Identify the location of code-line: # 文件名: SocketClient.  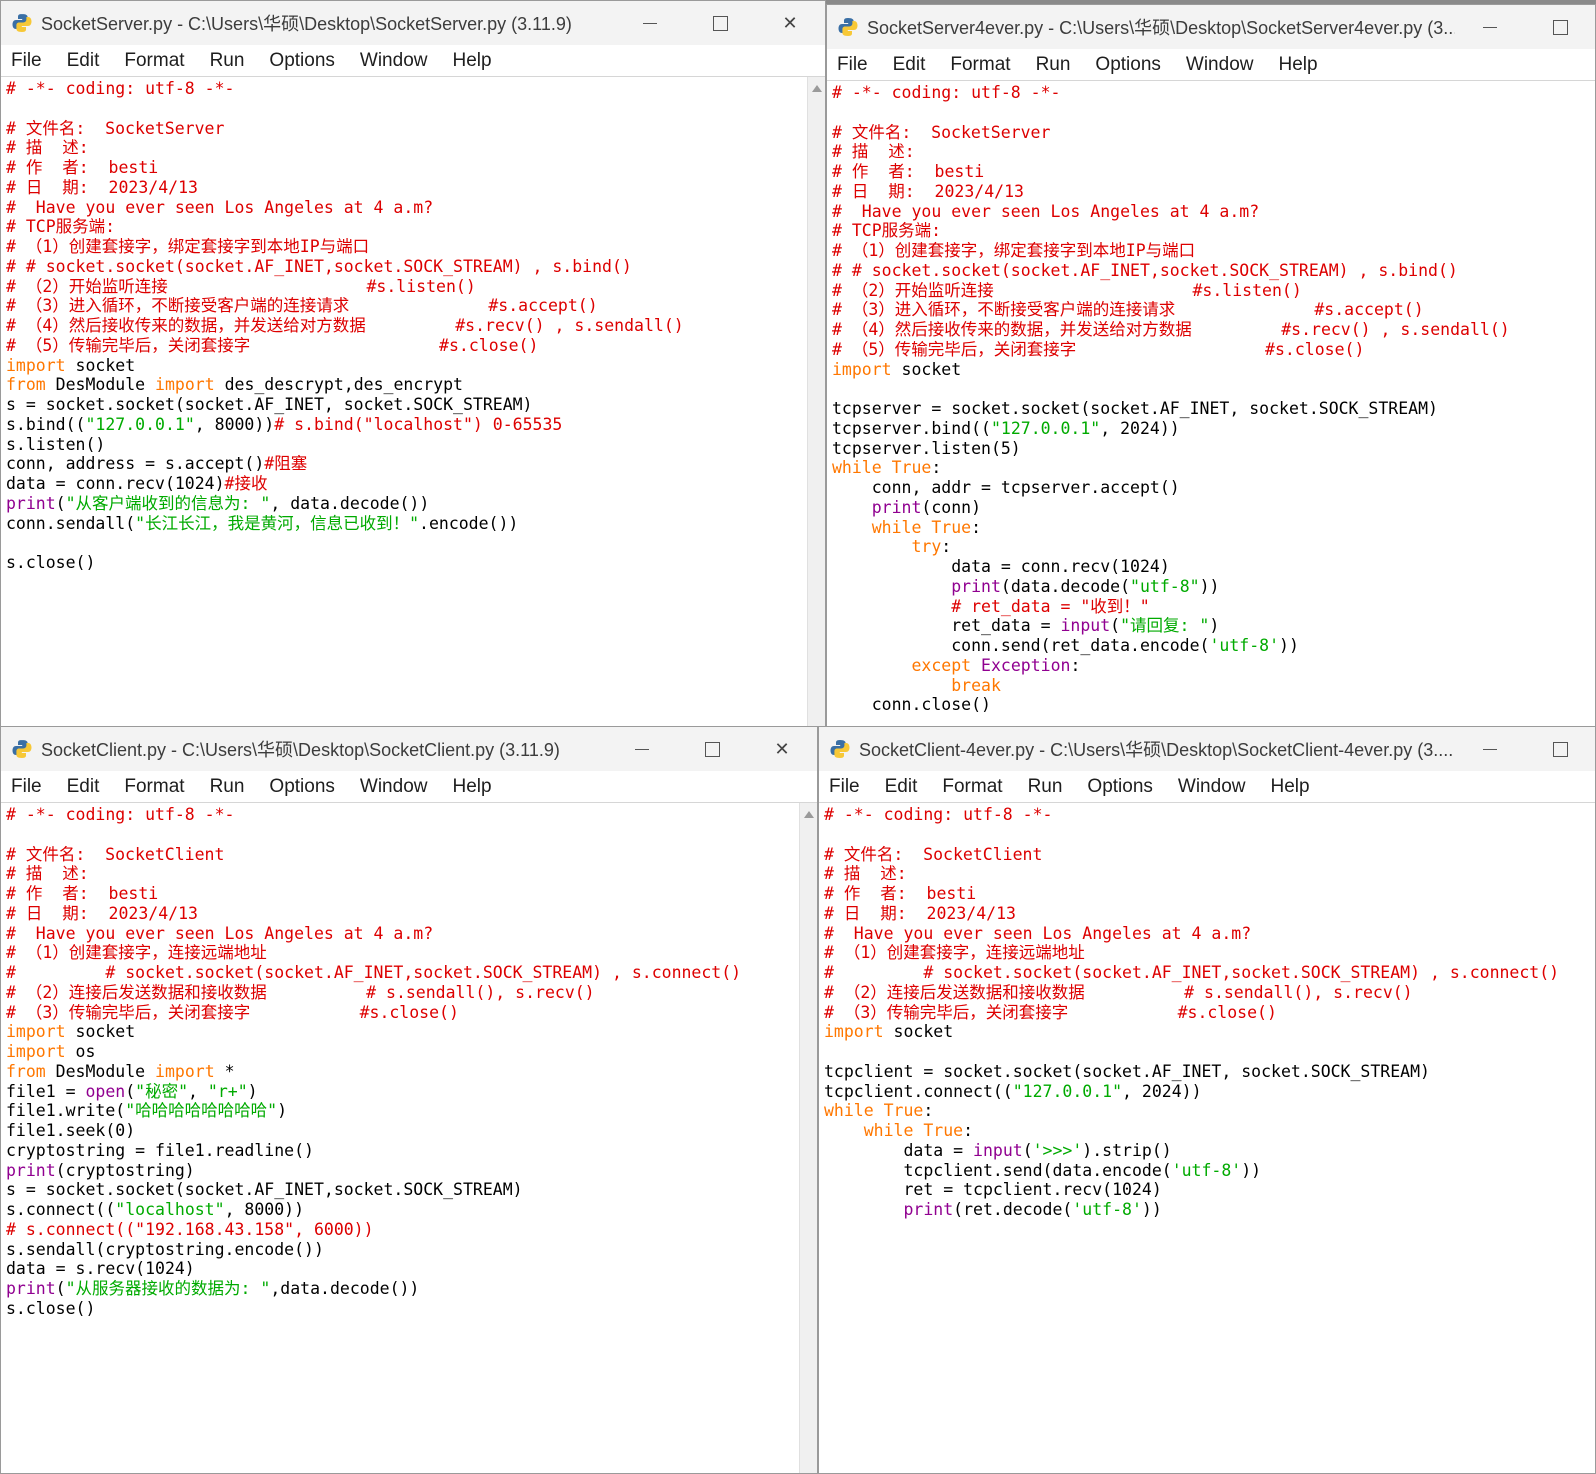
(933, 854).